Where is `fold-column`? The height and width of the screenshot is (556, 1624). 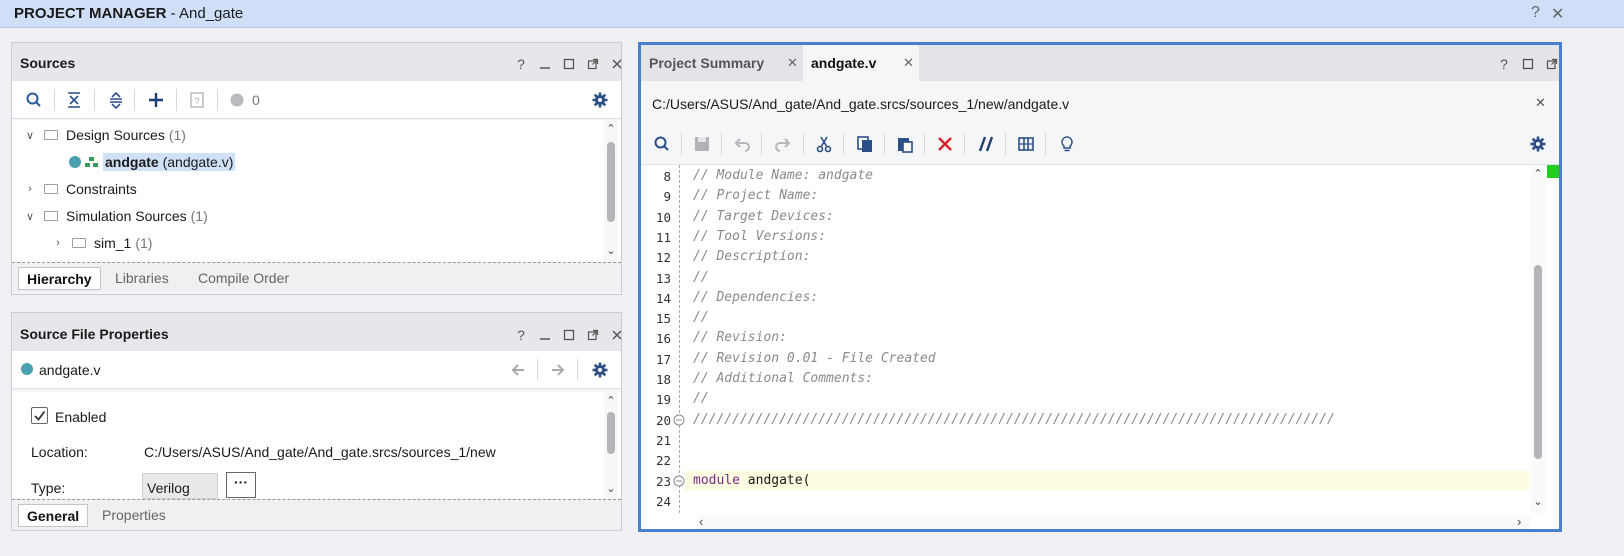
fold-column is located at coordinates (679, 339).